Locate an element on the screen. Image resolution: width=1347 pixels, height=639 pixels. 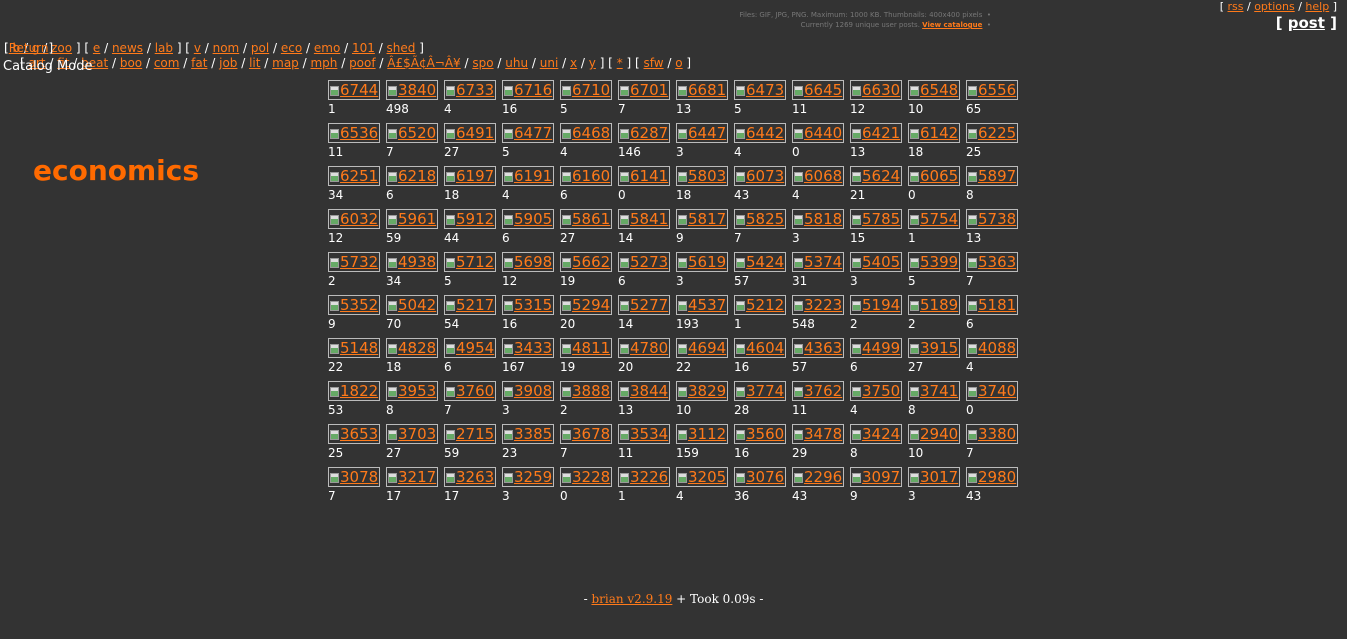
thread-thumbnail-link: 3560 is located at coordinates (760, 434).